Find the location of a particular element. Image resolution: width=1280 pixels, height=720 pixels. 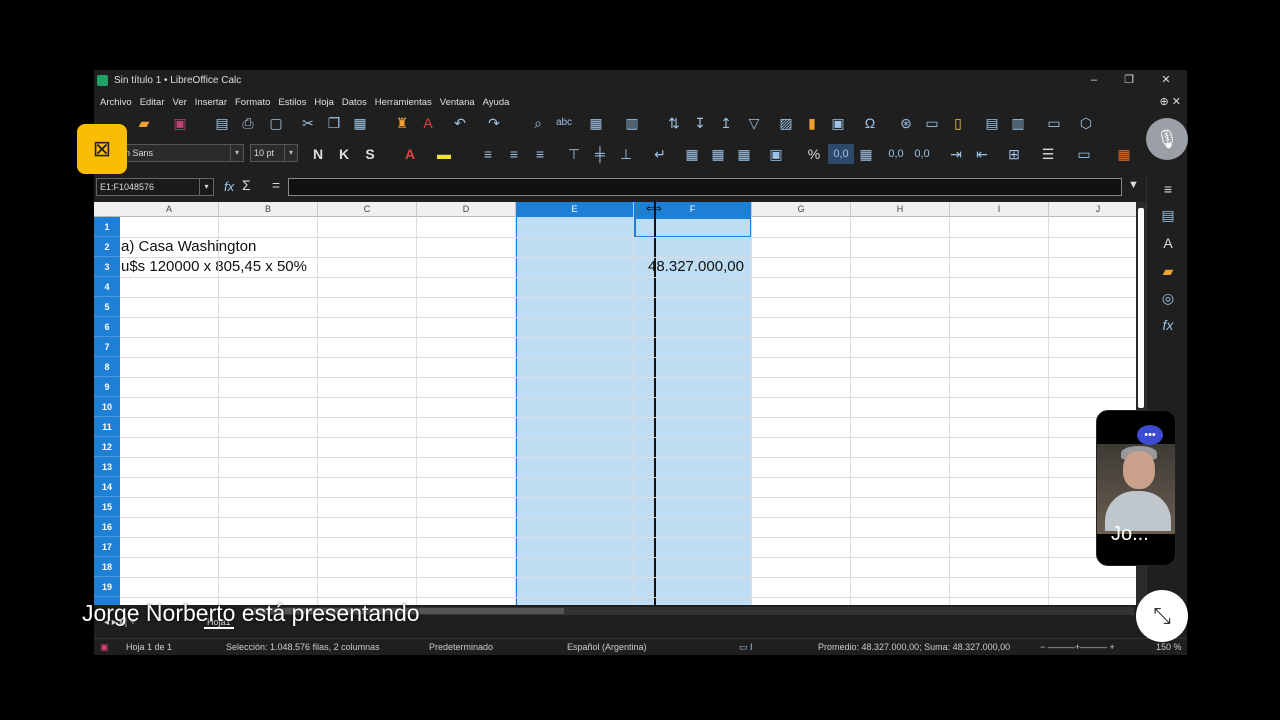

row-header-17: 17 is located at coordinates (107, 547).